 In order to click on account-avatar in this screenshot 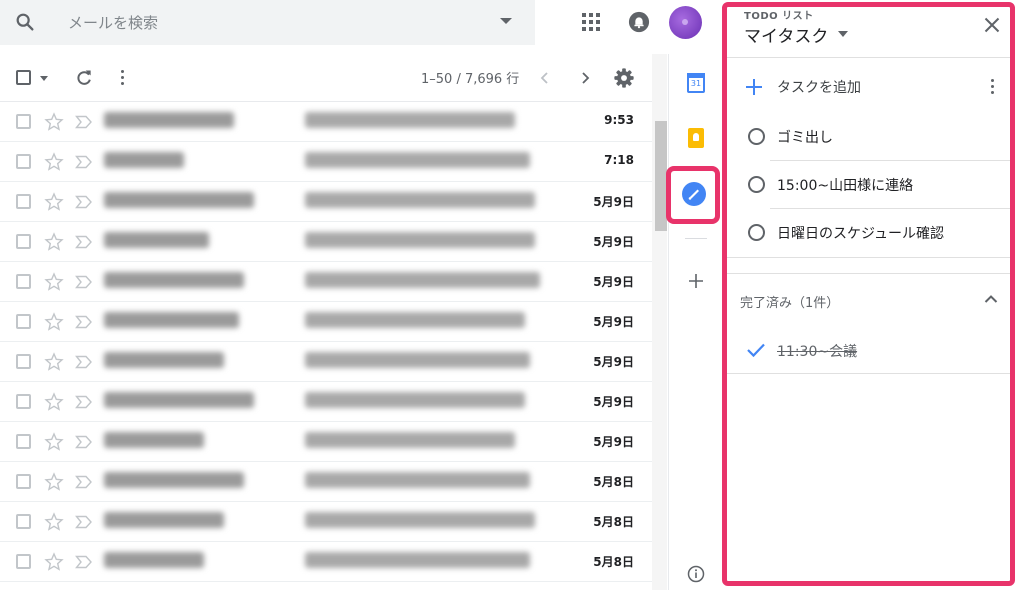, I will do `click(685, 22)`.